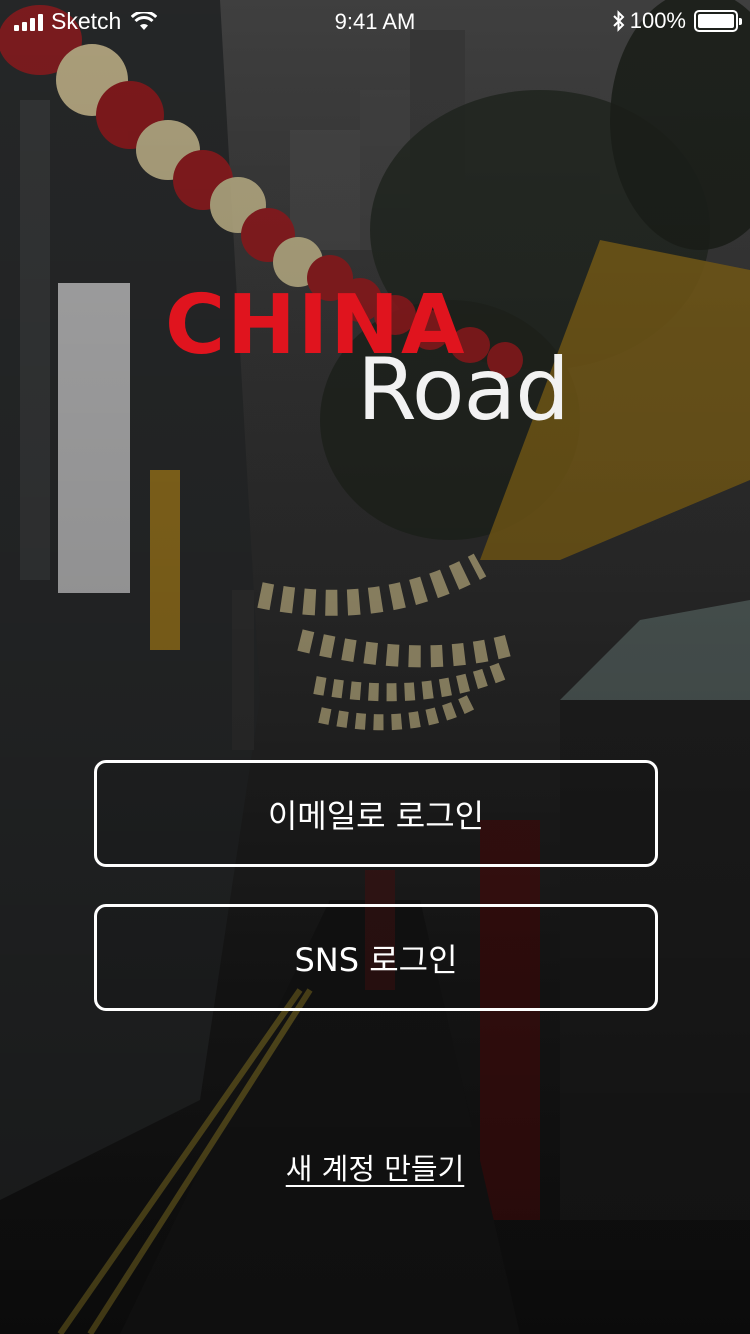  Describe the element at coordinates (375, 20) in the screenshot. I see `status-bar: Sketch 9:41 AM 100%` at that location.